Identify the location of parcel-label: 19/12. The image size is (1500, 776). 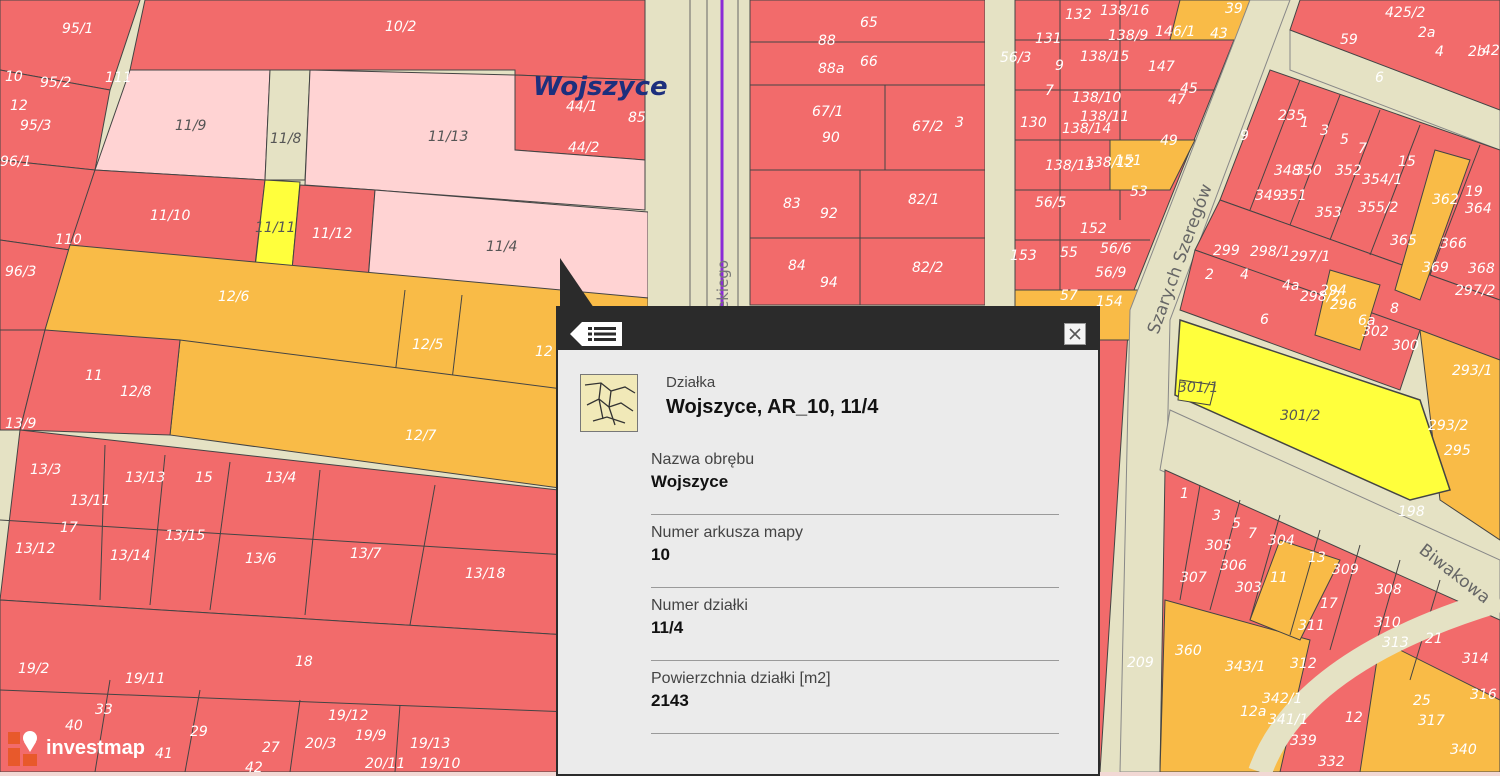
(348, 716).